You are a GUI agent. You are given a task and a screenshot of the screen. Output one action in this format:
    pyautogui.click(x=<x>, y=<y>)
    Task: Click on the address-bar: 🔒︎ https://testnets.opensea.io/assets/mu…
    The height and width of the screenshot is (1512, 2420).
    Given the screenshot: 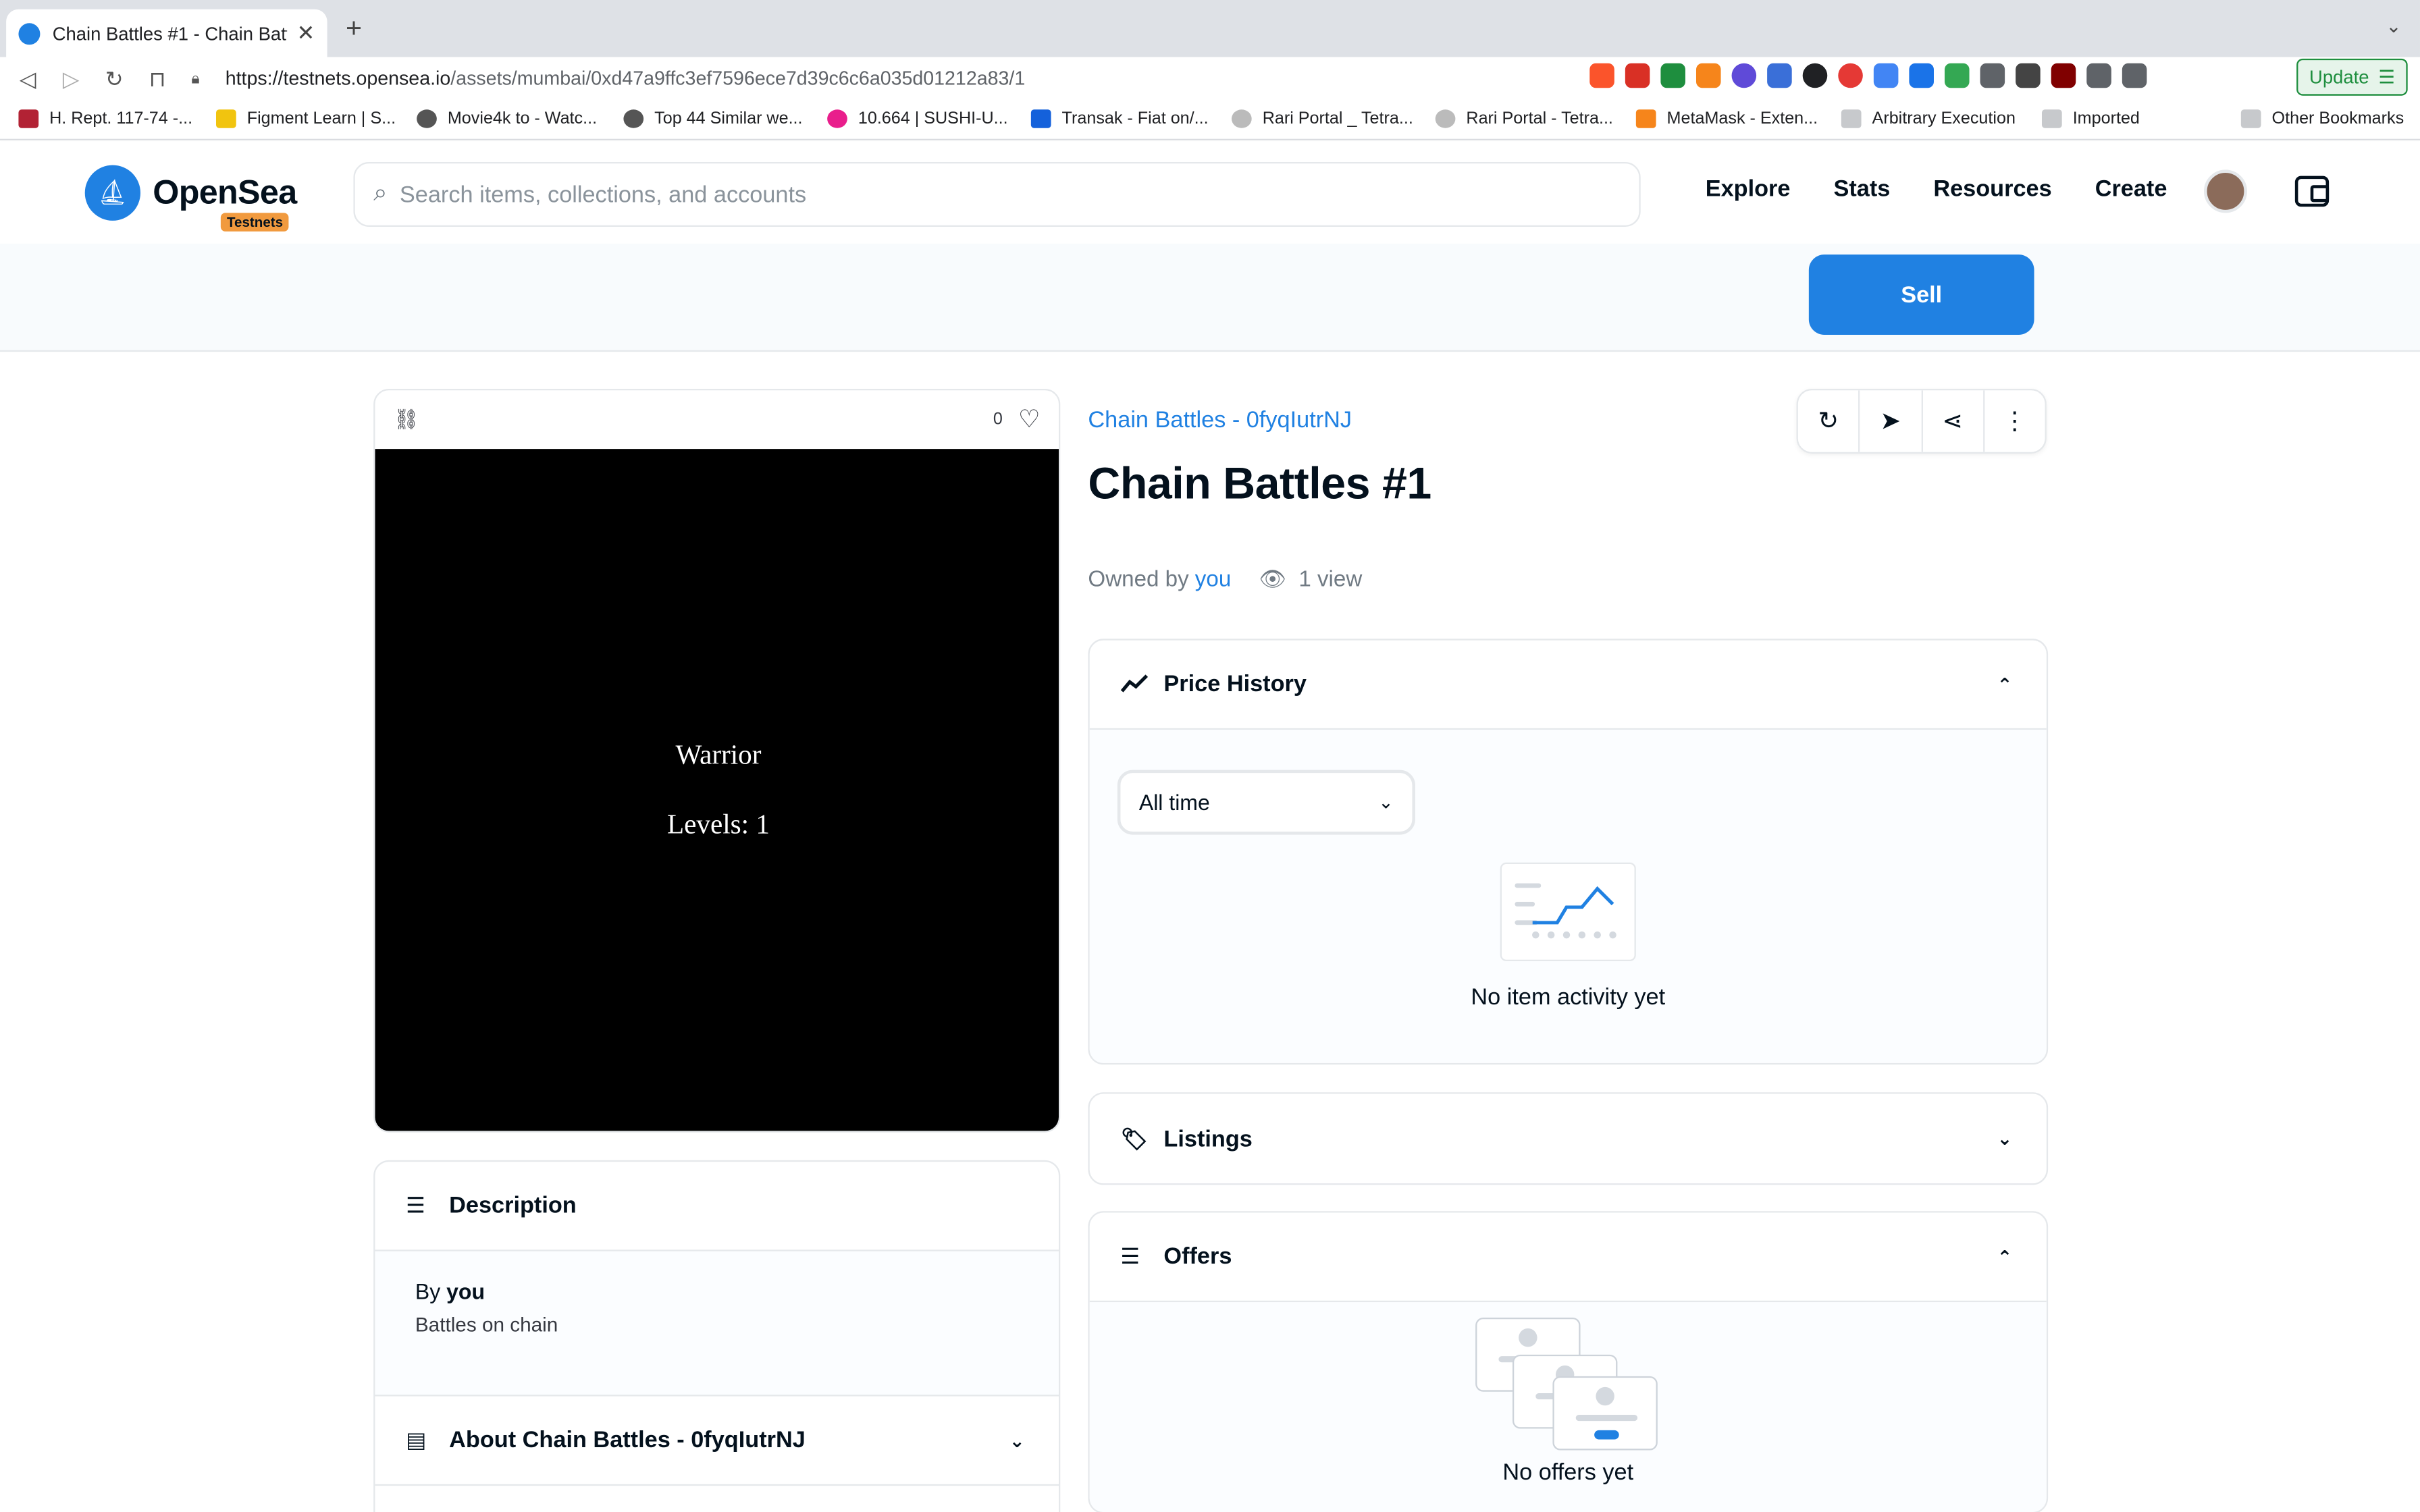 What is the action you would take?
    pyautogui.click(x=885, y=78)
    